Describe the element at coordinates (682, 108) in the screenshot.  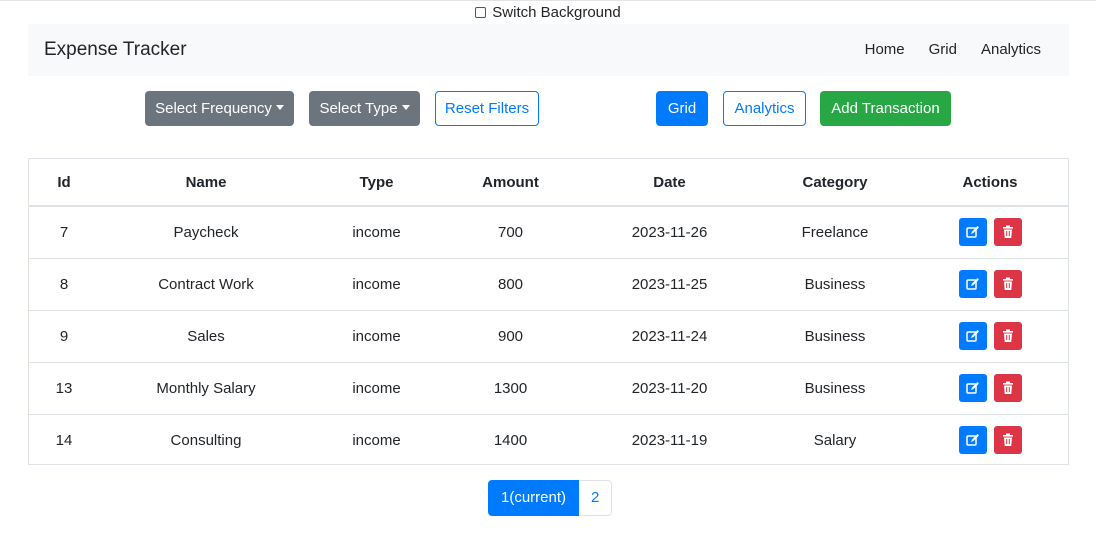
I see `grid-view-button: Grid` at that location.